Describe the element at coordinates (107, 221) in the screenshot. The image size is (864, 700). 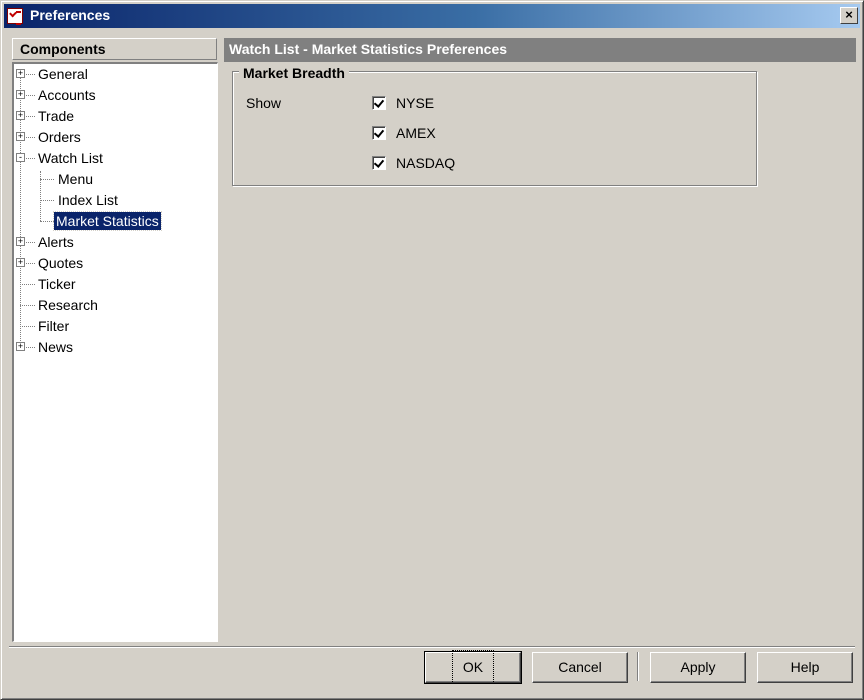
I see `tree-item-label: Market Statistics` at that location.